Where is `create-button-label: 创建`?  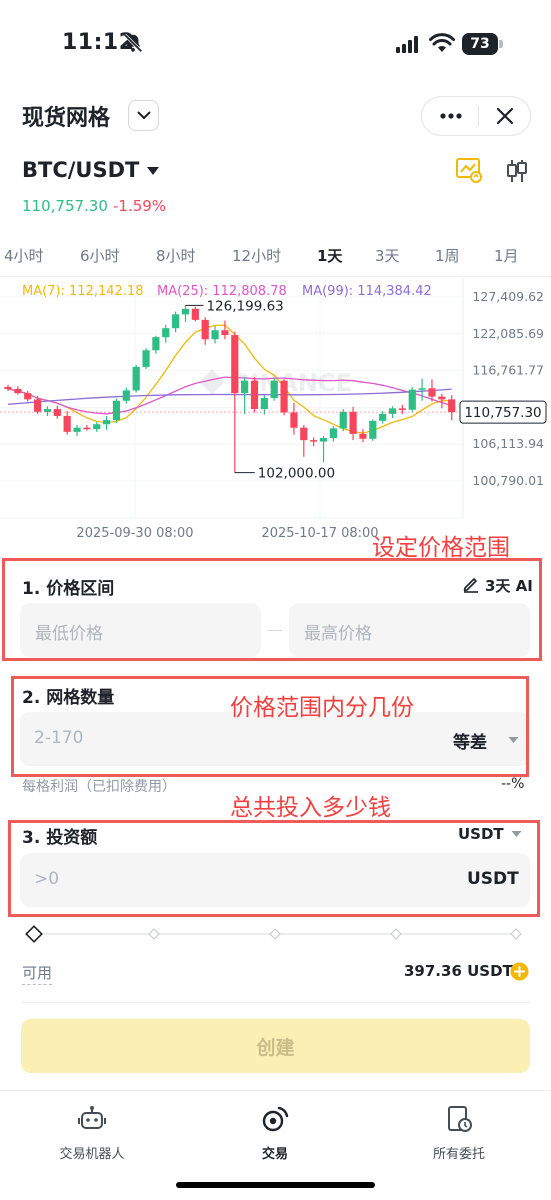
create-button-label: 创建 is located at coordinates (275, 1047).